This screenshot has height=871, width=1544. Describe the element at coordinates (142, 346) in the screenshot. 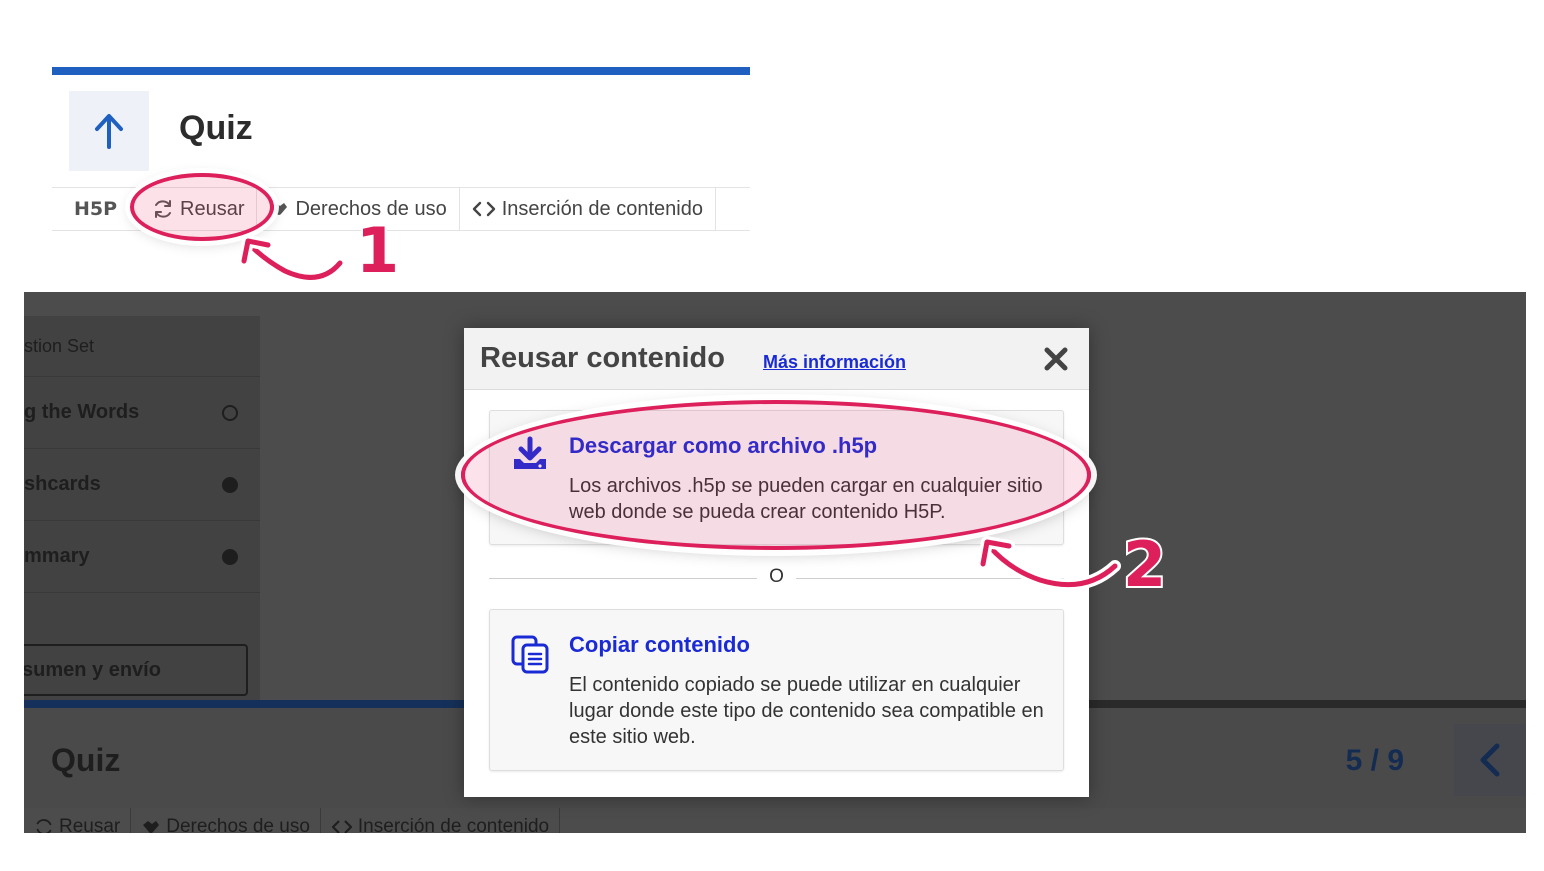

I see `sidebar-item-question-set: stion Set` at that location.